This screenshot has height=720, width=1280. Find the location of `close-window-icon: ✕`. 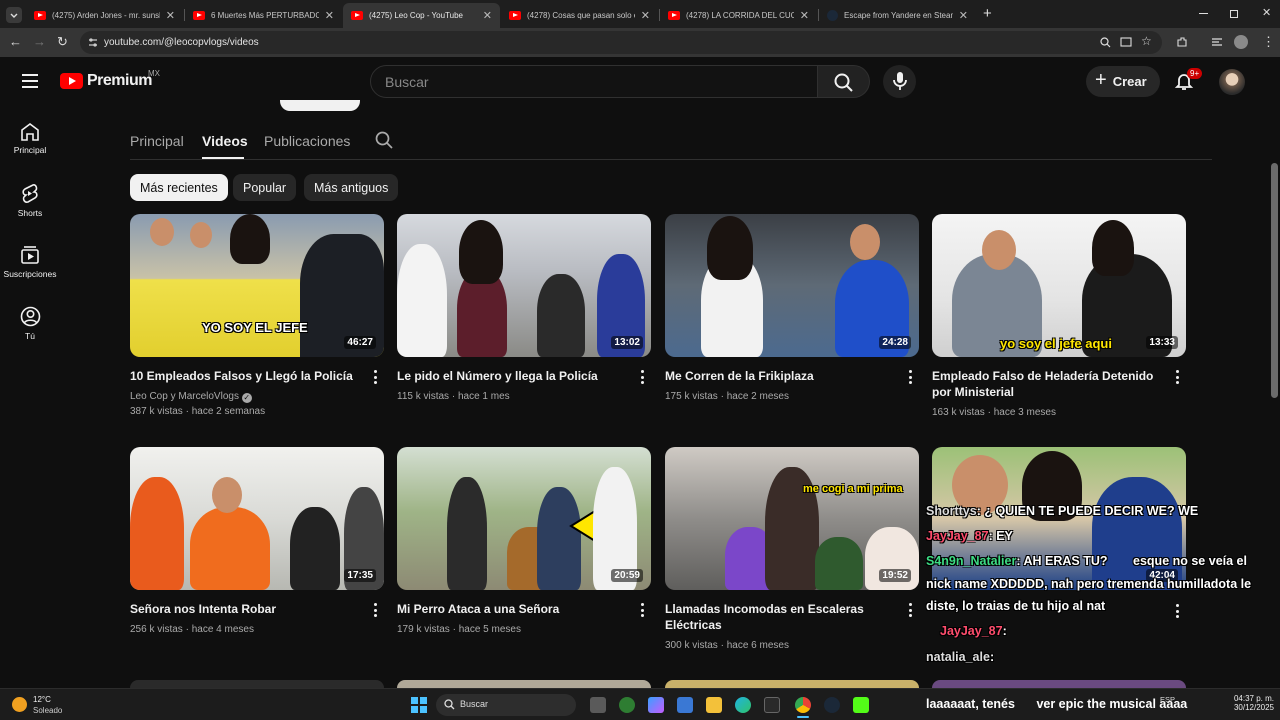

close-window-icon: ✕ is located at coordinates (1266, 12).